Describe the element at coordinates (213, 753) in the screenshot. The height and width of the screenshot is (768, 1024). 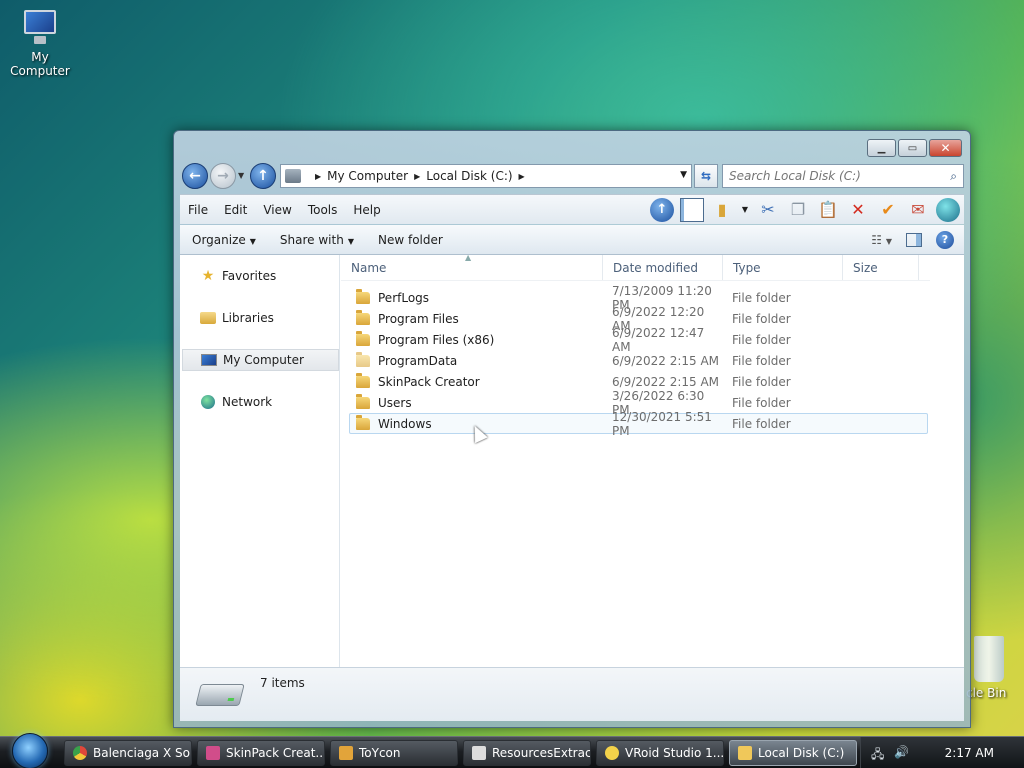
I see `skinpack-icon` at that location.